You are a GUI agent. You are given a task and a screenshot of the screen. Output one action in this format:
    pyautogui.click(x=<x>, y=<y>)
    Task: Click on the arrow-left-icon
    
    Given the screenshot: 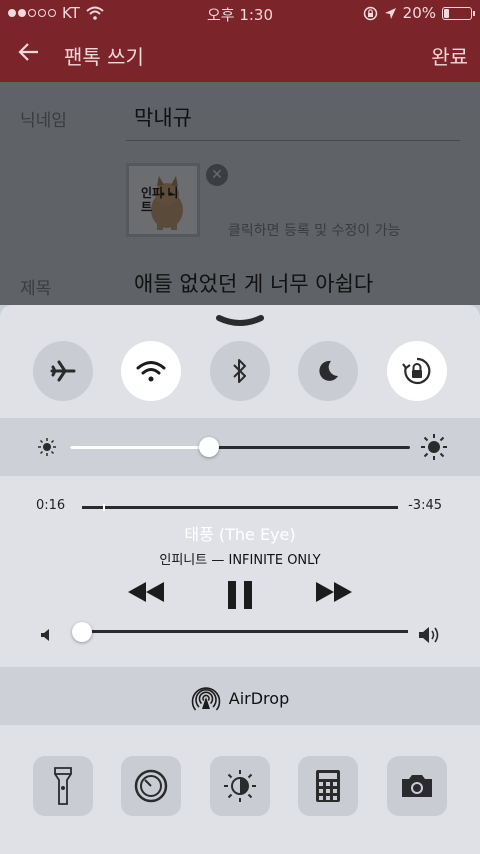 What is the action you would take?
    pyautogui.click(x=29, y=55)
    